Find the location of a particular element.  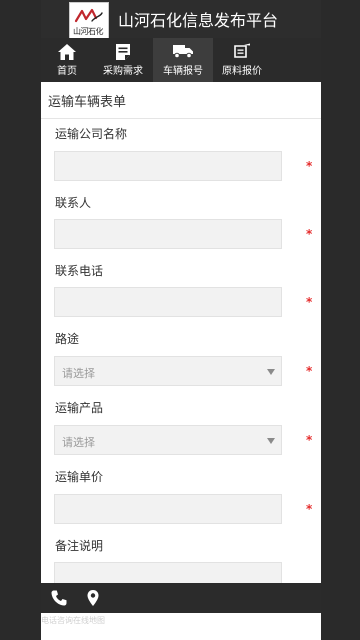

footer-links: 电话咨询在线地图 is located at coordinates (73, 620).